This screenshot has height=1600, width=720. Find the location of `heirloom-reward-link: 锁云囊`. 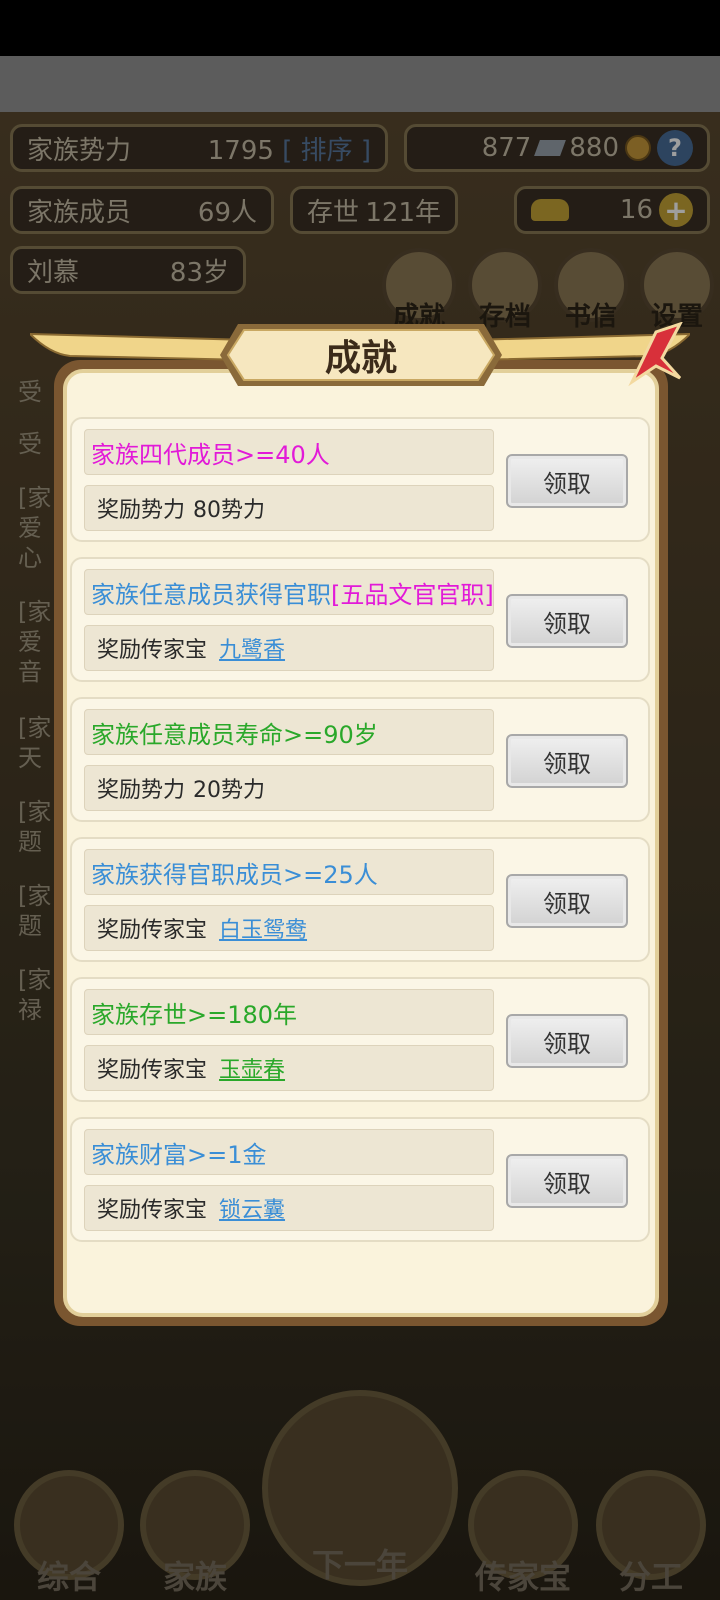

heirloom-reward-link: 锁云囊 is located at coordinates (252, 1208).